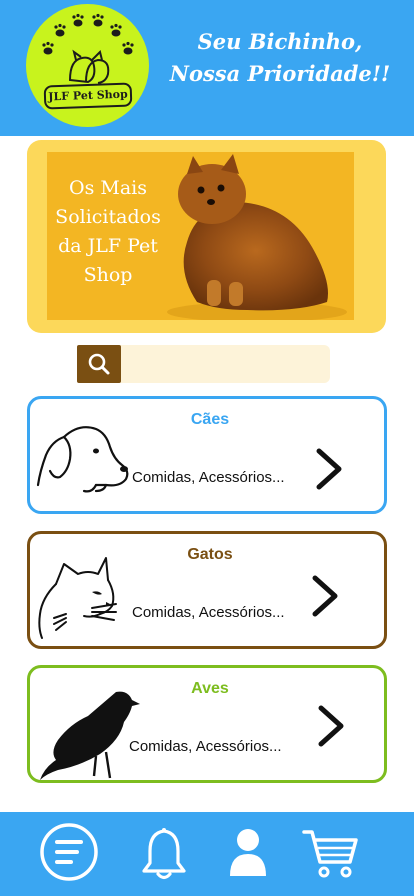 Image resolution: width=414 pixels, height=896 pixels. What do you see at coordinates (108, 231) in the screenshot?
I see `banner-title: Os Mais Solicitados da JLF Pet Shop` at bounding box center [108, 231].